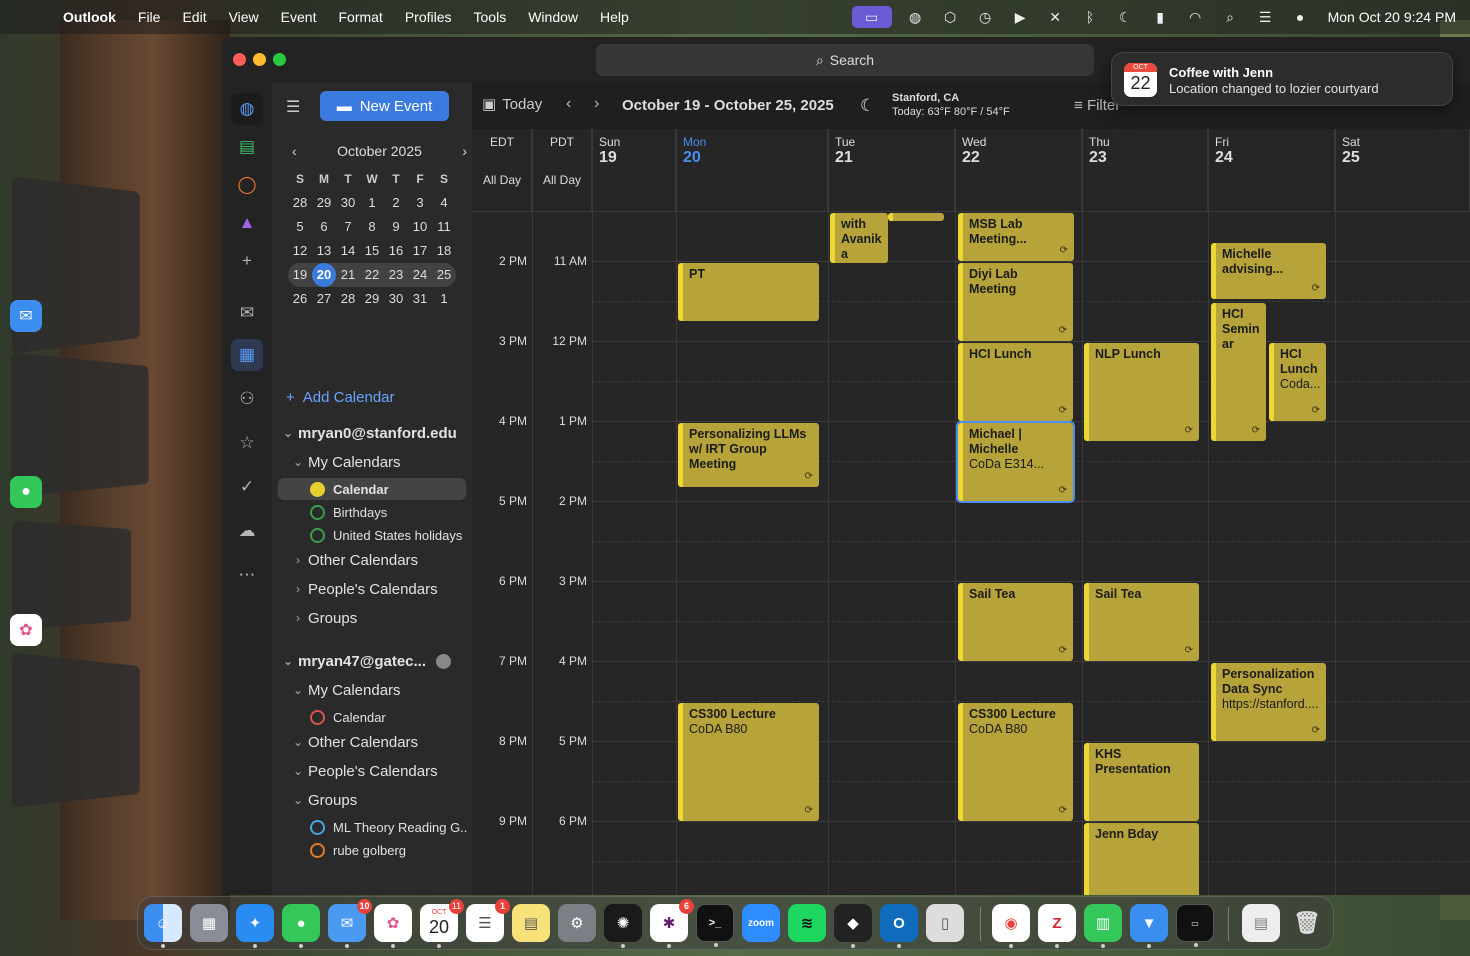  What do you see at coordinates (247, 261) in the screenshot?
I see `add-account-icon: +` at bounding box center [247, 261].